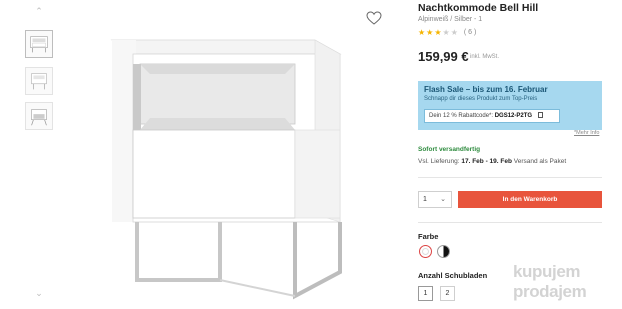 Image resolution: width=622 pixels, height=309 pixels. What do you see at coordinates (485, 57) in the screenshot?
I see `price-note: inkl. MwSt.` at bounding box center [485, 57].